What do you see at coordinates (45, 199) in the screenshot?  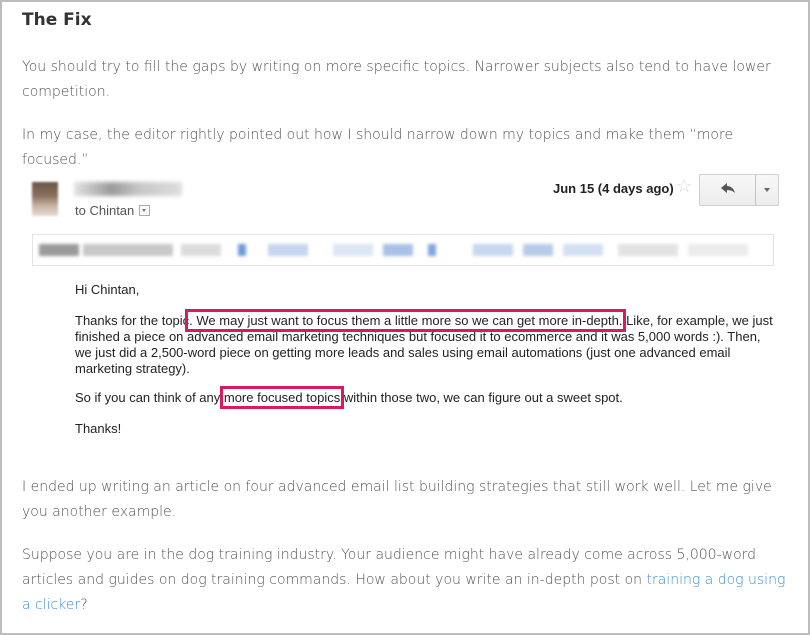 I see `sender-avatar` at bounding box center [45, 199].